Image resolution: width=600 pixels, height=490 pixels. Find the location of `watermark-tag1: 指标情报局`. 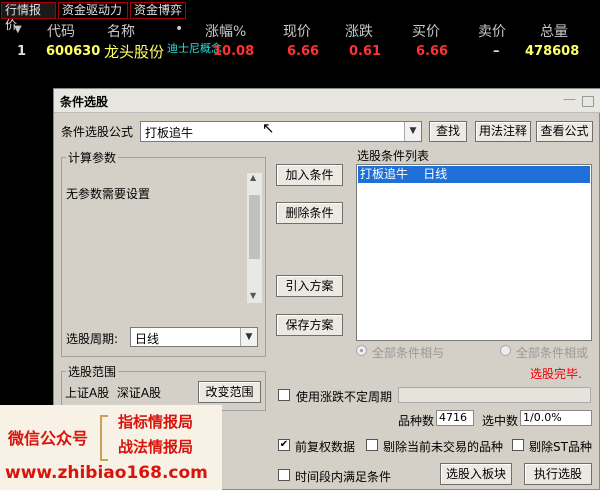

watermark-tag1: 指标情报局 is located at coordinates (156, 422).